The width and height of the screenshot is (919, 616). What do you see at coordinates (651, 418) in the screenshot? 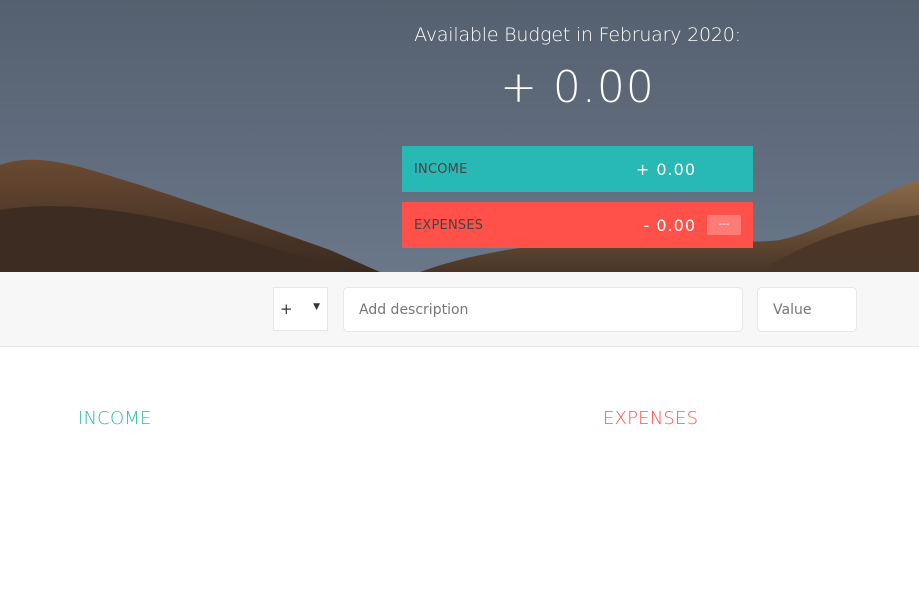
I see `expenses-list-title: EXPENSES` at bounding box center [651, 418].